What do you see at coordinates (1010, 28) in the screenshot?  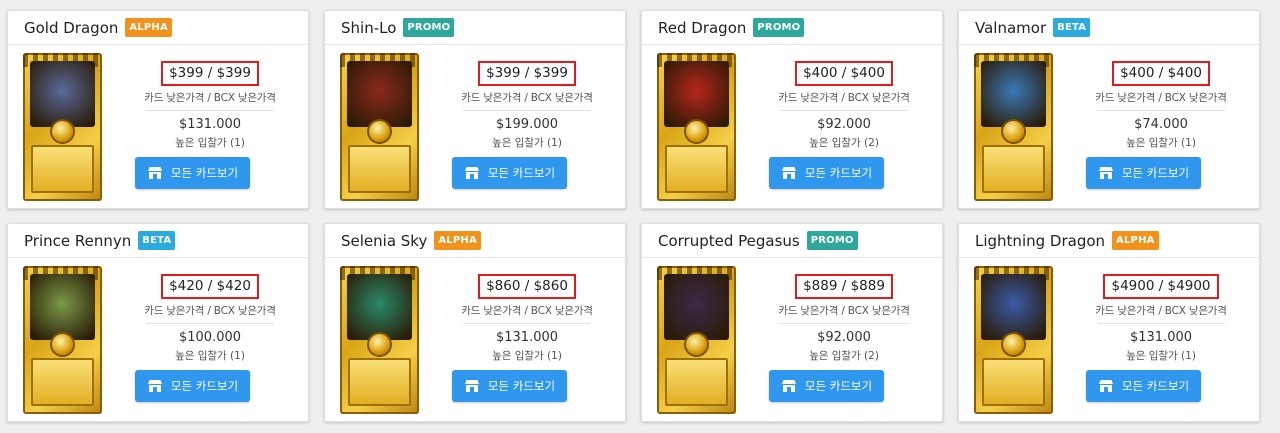 I see `card-title: Valnamor` at bounding box center [1010, 28].